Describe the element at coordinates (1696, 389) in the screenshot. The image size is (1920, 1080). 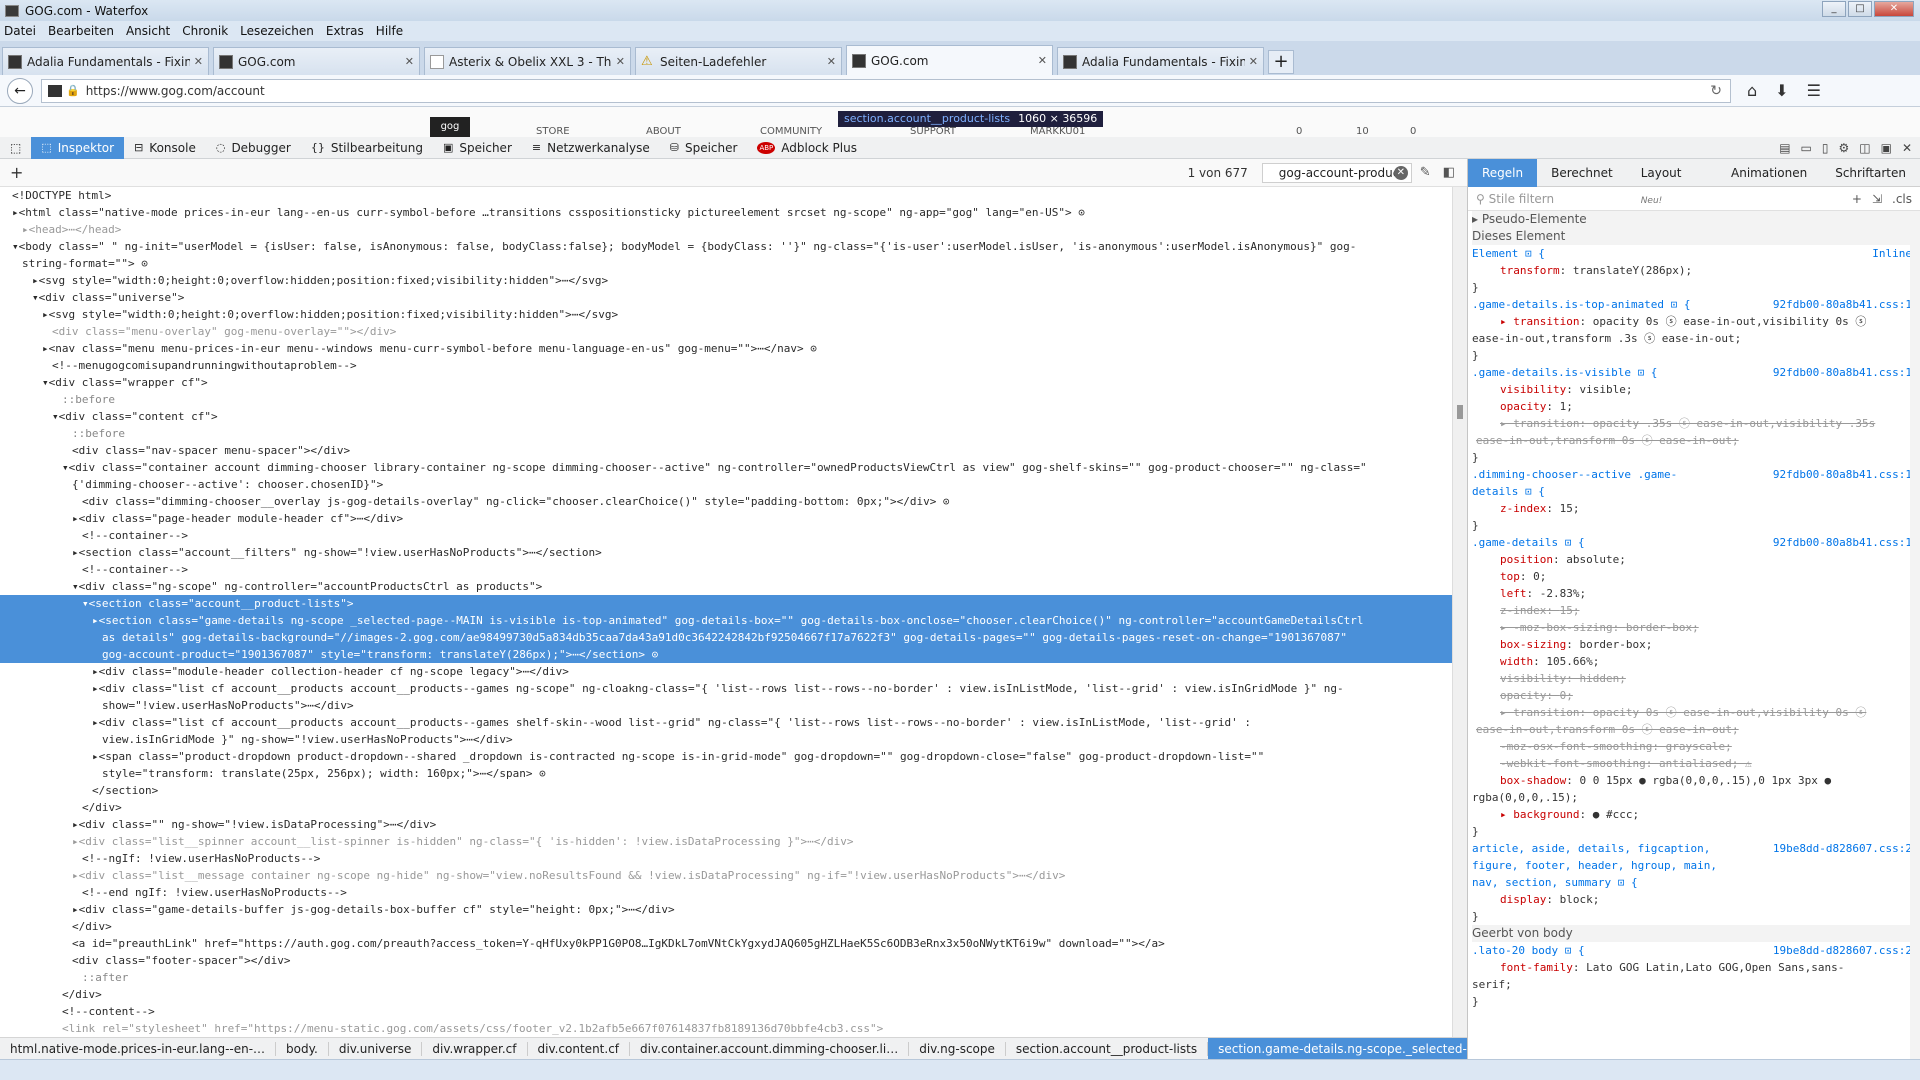
I see `css-declaration: visibility: visible;` at that location.